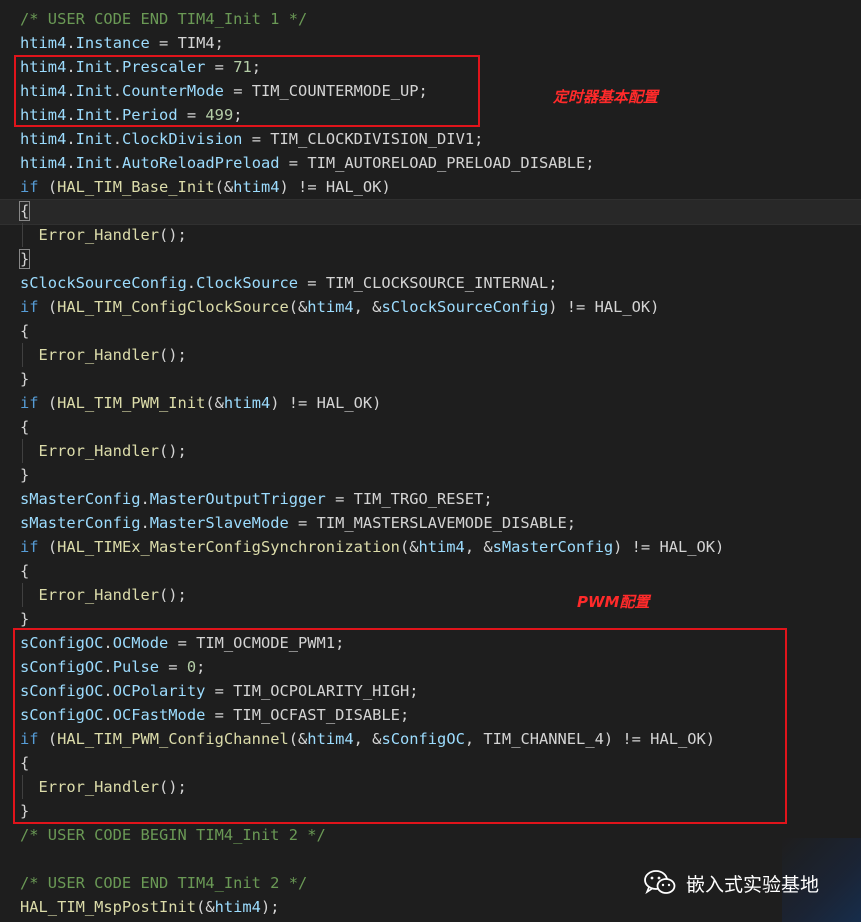 The image size is (861, 922). I want to click on code-token: /* USER CODE END TIM4_Init 2 */, so click(164, 883).